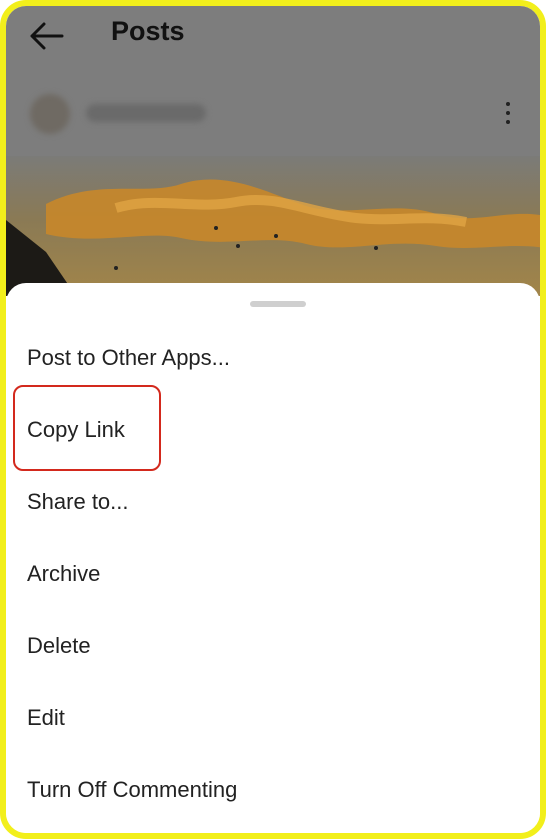 This screenshot has width=546, height=839. What do you see at coordinates (278, 304) in the screenshot?
I see `sheet-drag-handle` at bounding box center [278, 304].